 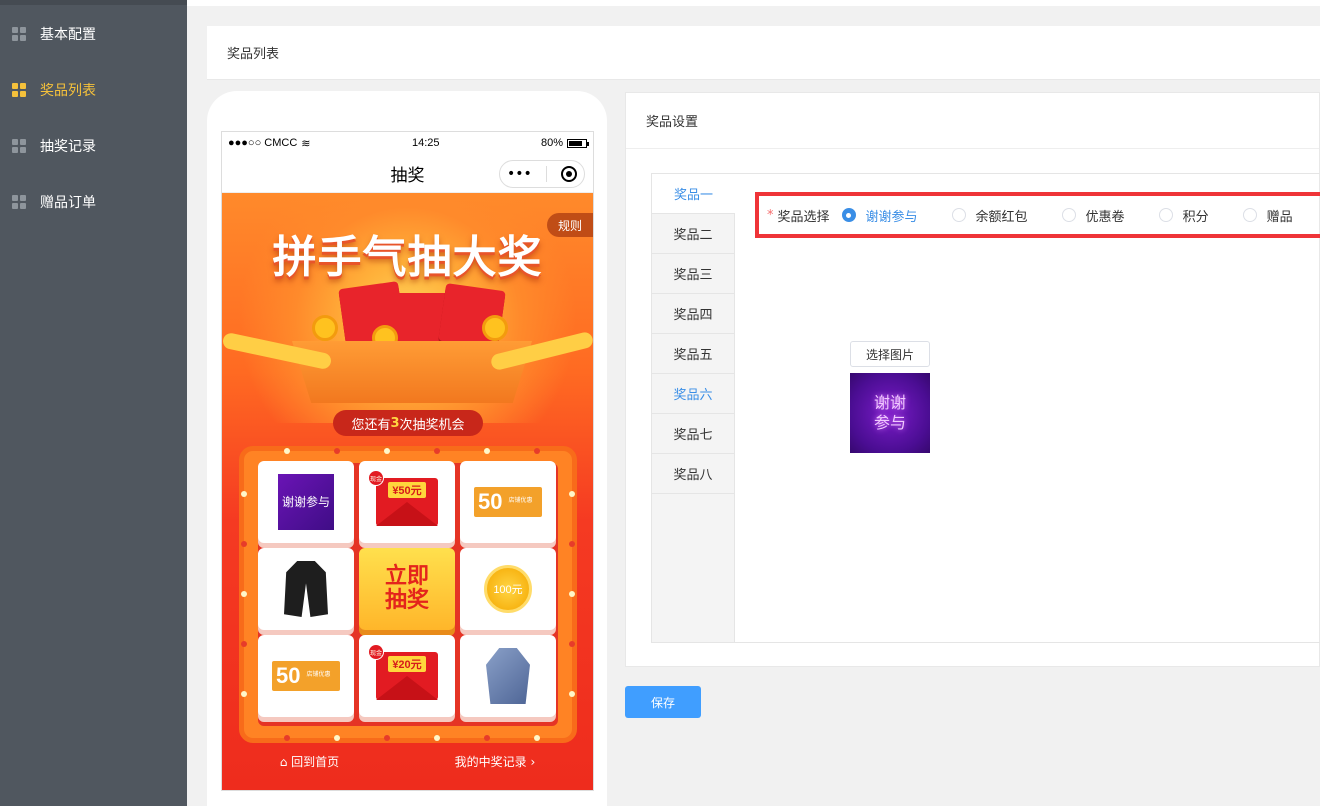 What do you see at coordinates (68, 91) in the screenshot?
I see `sidebar-item-label: 奖品列表` at bounding box center [68, 91].